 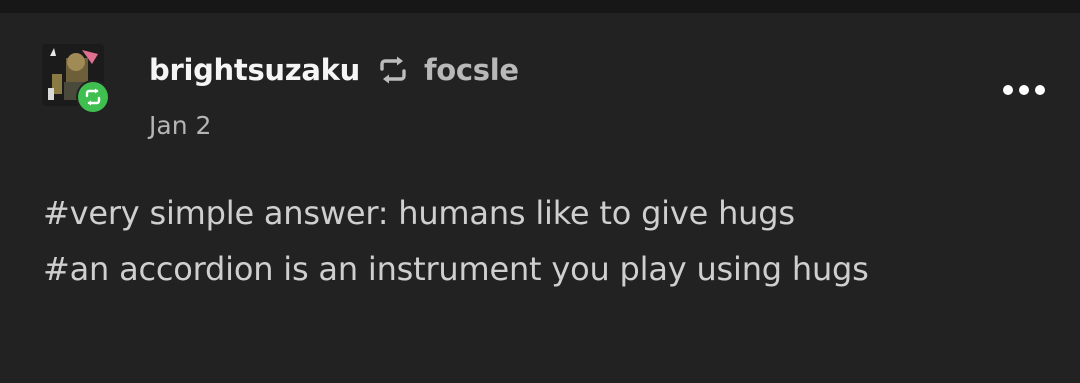 I want to click on more-options-button, so click(x=1024, y=90).